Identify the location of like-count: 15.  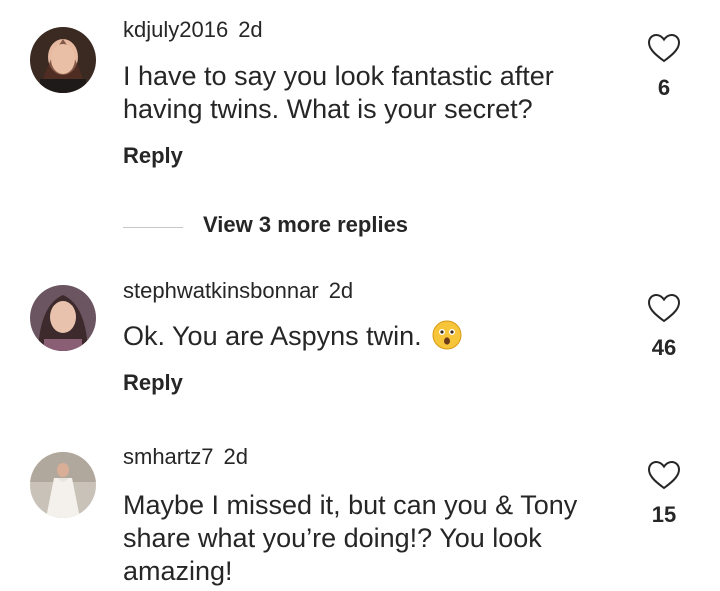
(664, 514).